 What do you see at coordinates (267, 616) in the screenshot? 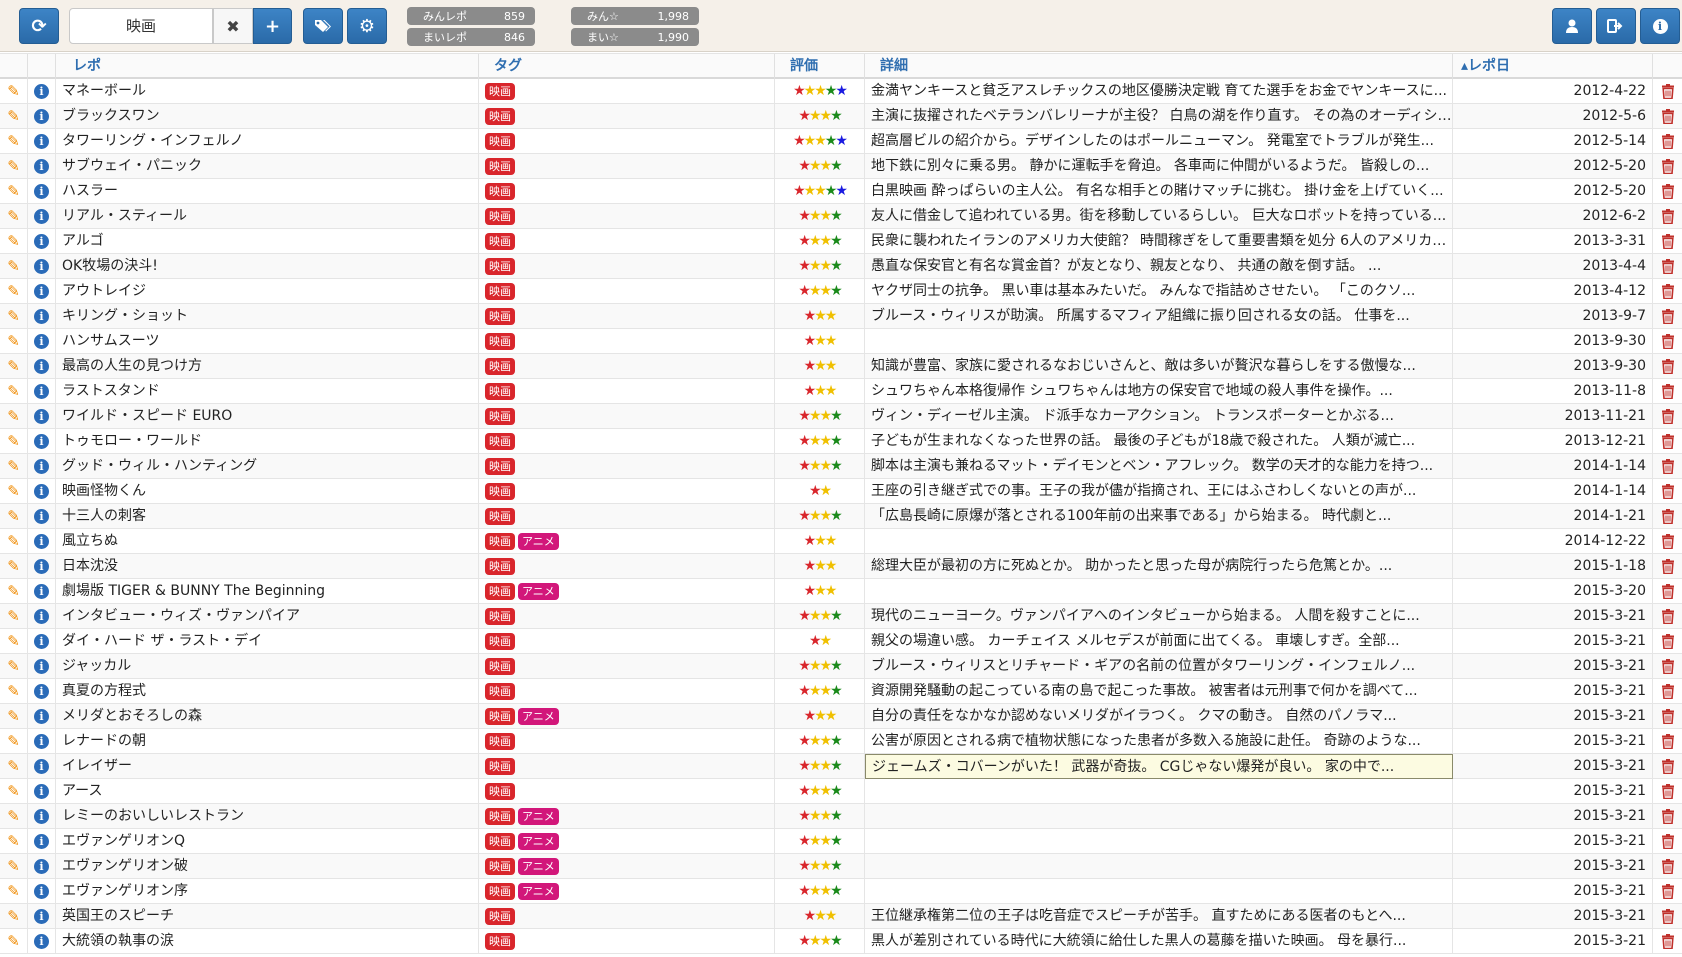
I see `report-title: インタビュー・ウィズ・ヴァンパイア` at bounding box center [267, 616].